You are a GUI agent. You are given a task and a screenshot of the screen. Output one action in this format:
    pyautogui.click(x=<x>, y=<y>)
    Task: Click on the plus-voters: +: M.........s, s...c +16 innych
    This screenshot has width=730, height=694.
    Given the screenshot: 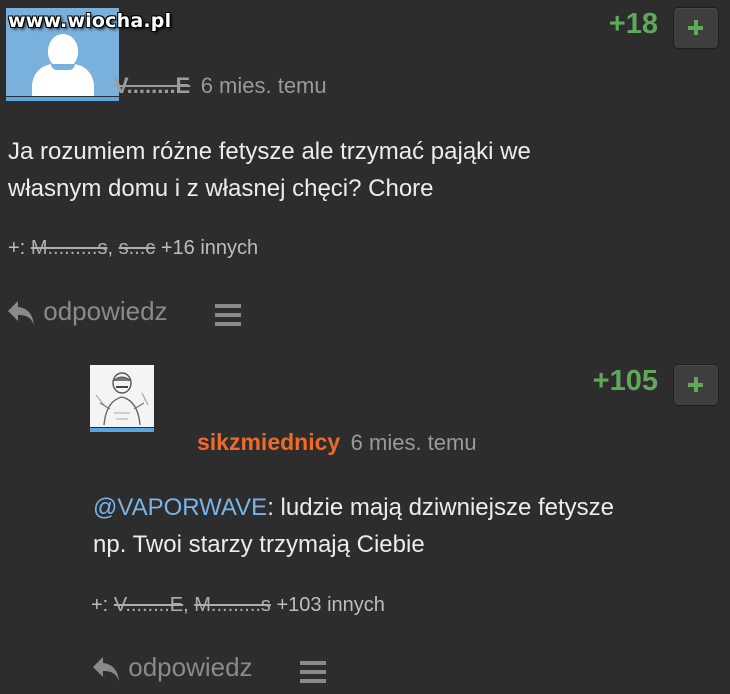 What is the action you would take?
    pyautogui.click(x=133, y=248)
    